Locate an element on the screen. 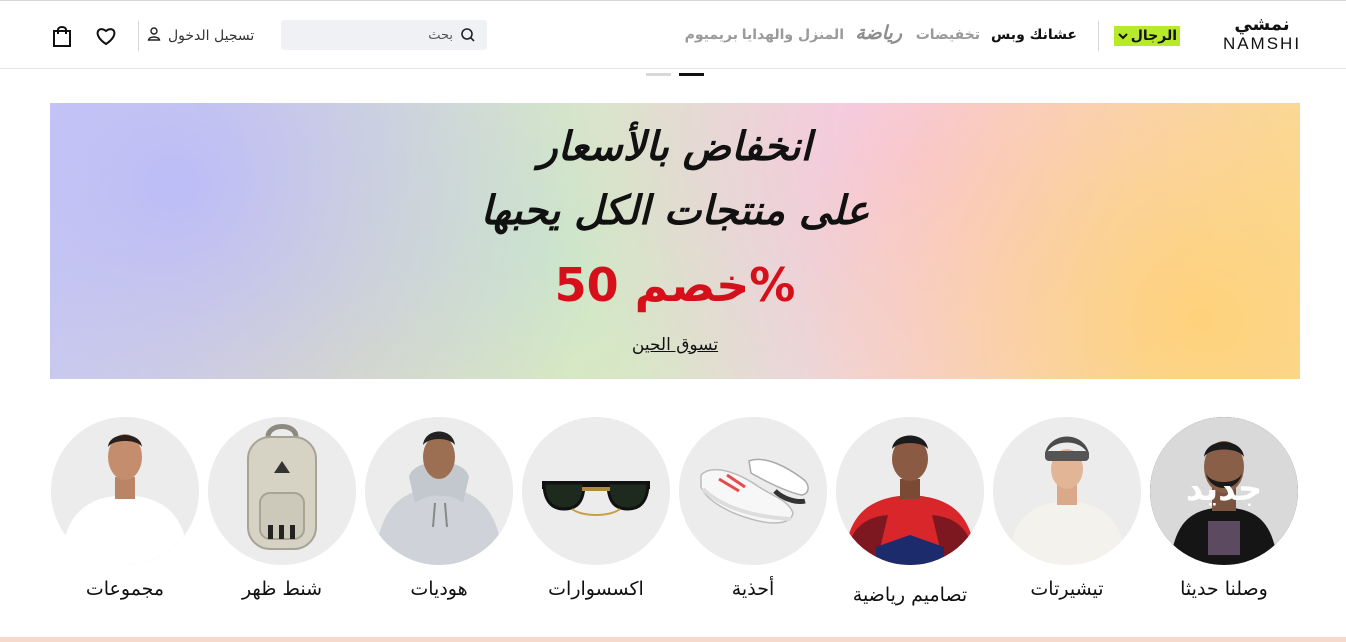 The image size is (1346, 642). heart-icon is located at coordinates (106, 37).